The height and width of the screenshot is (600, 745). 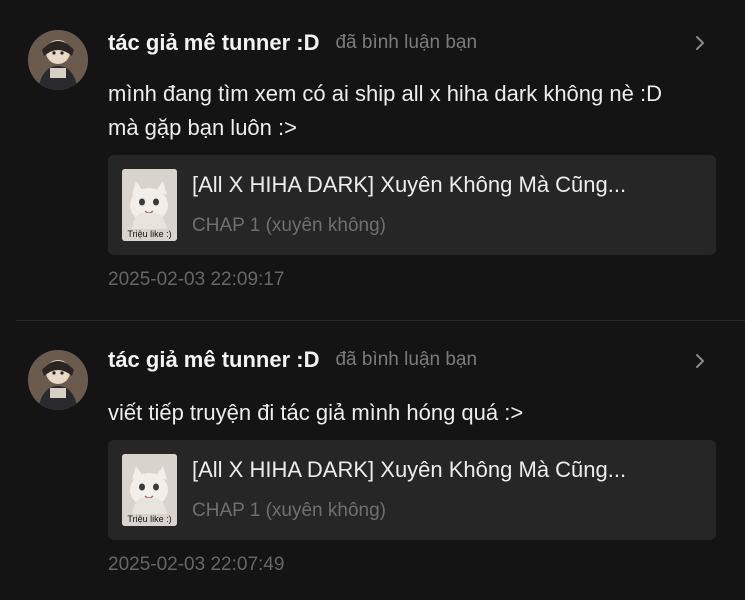 I want to click on divider, so click(x=380, y=320).